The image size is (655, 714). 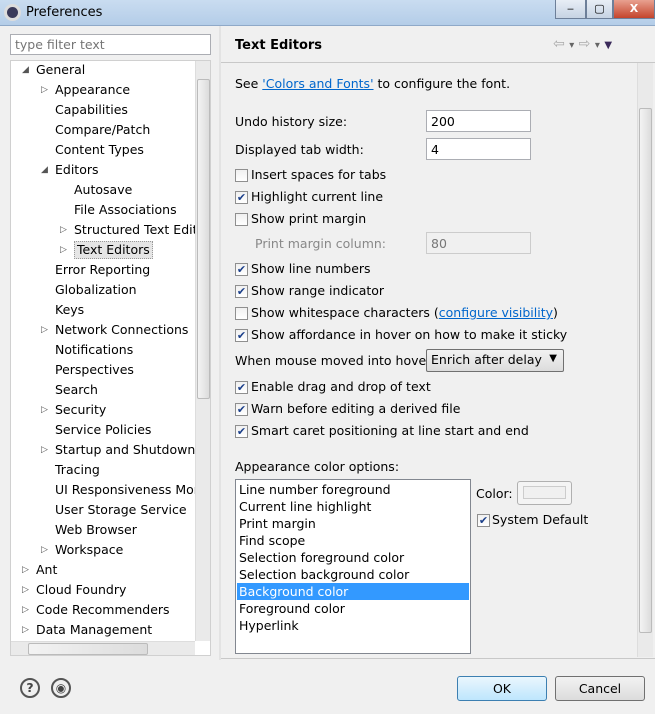 What do you see at coordinates (353, 574) in the screenshot?
I see `color-option-item: Selection background color` at bounding box center [353, 574].